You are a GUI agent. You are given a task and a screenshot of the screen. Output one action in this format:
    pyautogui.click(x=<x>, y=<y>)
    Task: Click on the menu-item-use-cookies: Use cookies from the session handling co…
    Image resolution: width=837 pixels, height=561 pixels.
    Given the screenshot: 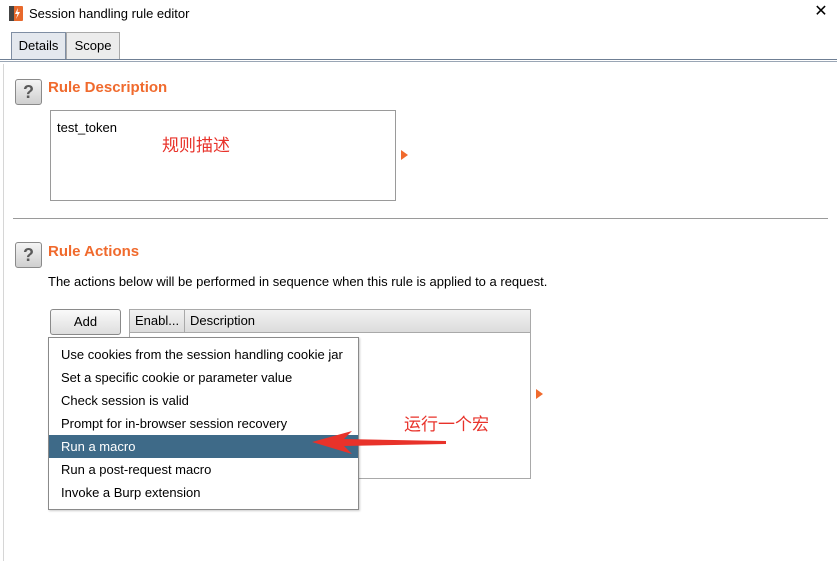 What is the action you would take?
    pyautogui.click(x=203, y=354)
    